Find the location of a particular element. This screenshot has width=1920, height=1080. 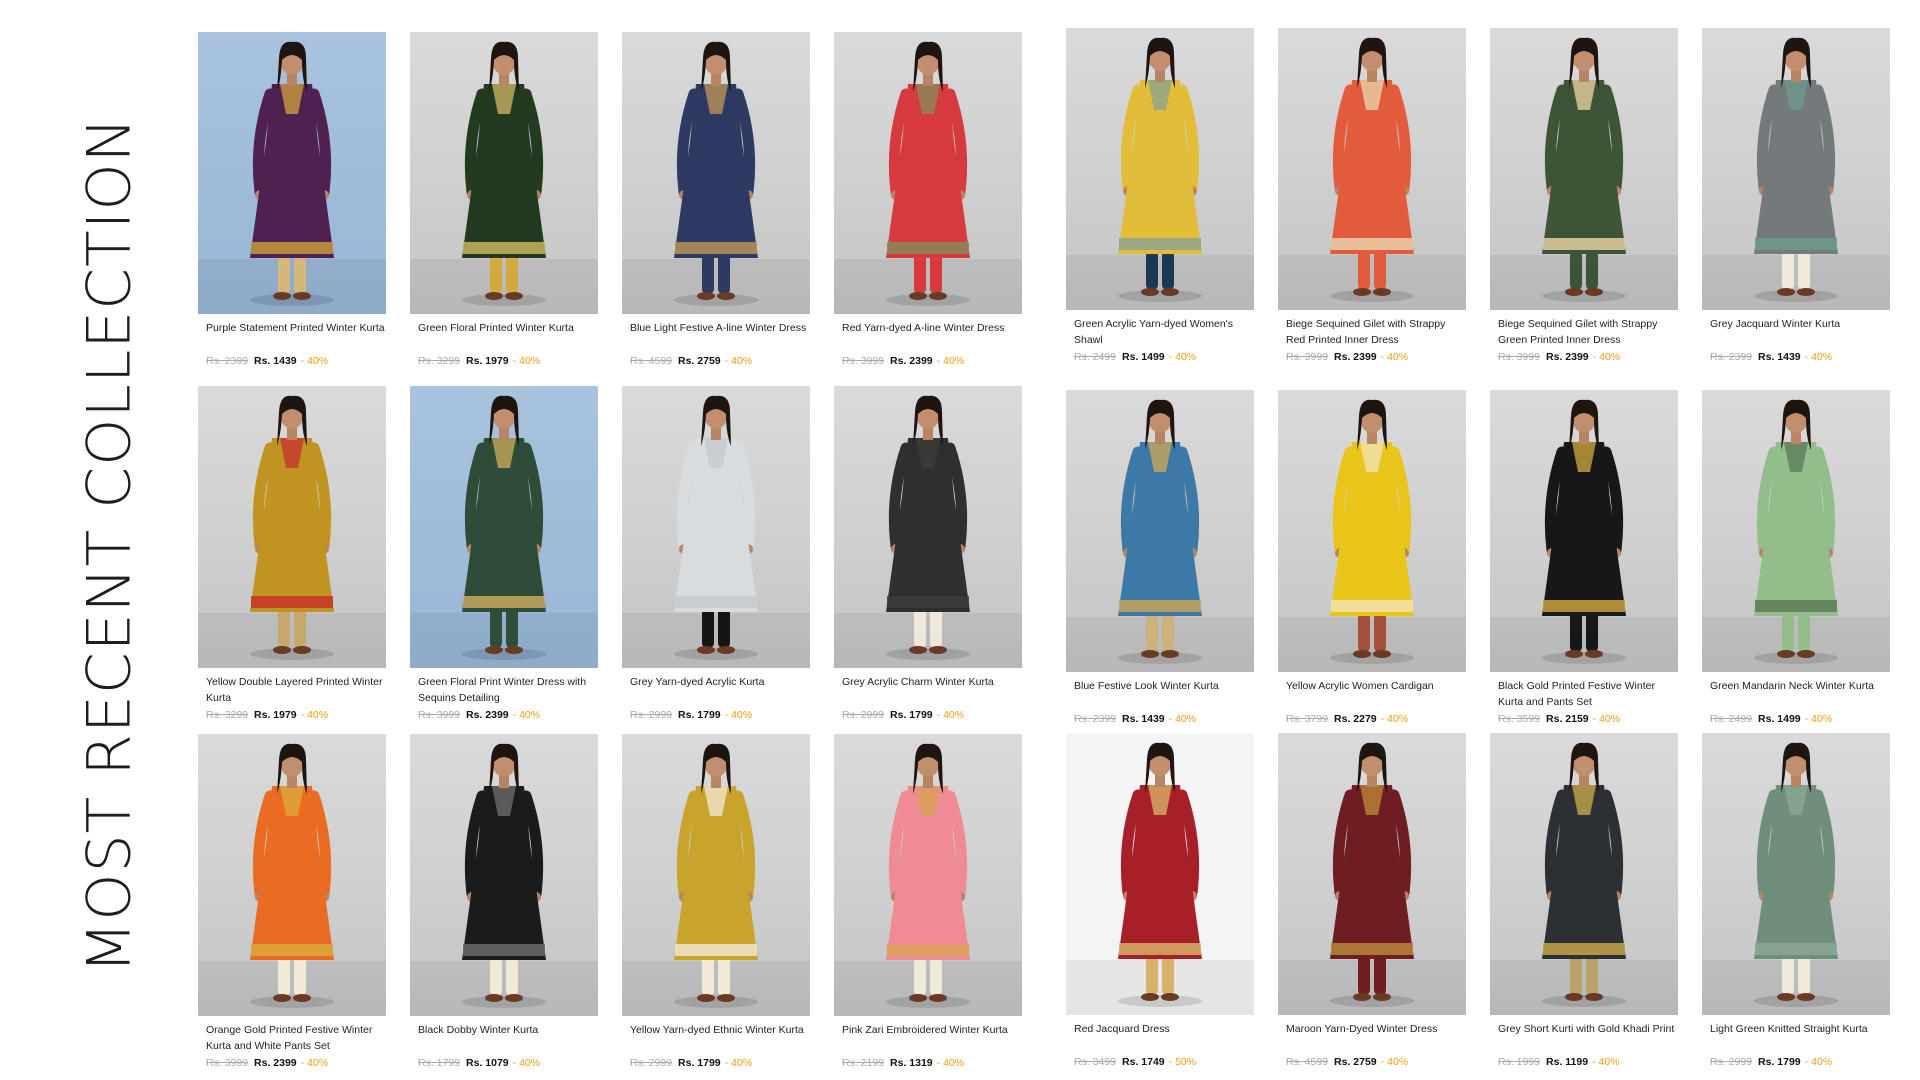

sale-price: Rs. 1979 is located at coordinates (487, 361).